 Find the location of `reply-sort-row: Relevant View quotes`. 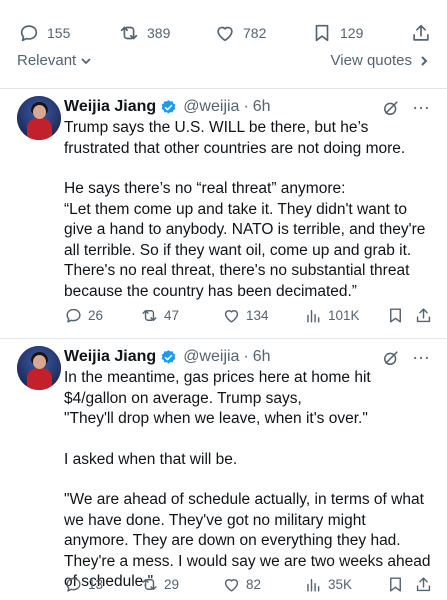

reply-sort-row: Relevant View quotes is located at coordinates (223, 64).